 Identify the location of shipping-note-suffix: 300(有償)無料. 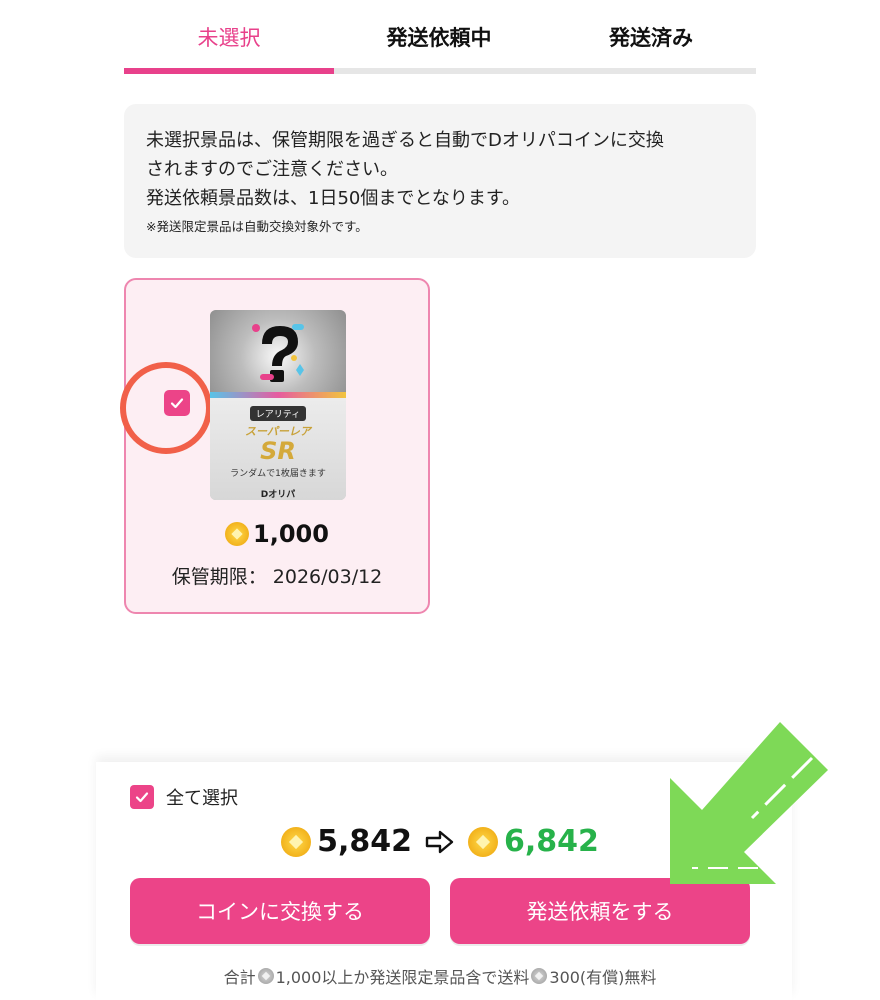
(603, 977).